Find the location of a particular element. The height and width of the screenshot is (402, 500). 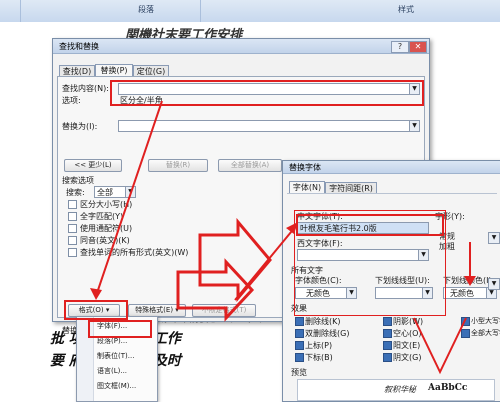

underline-color-label: 下划线颜色(I): is located at coordinates (469, 280).